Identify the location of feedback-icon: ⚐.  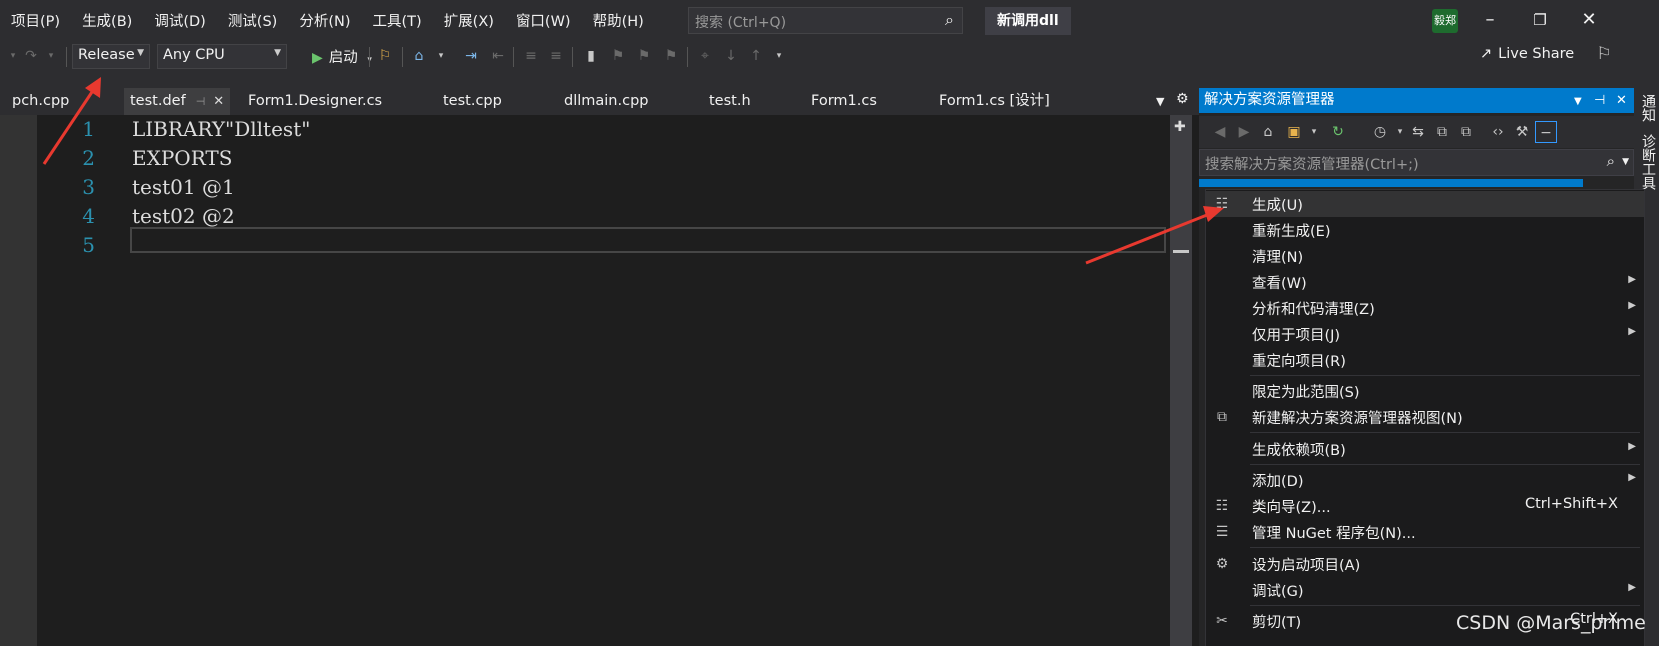
(1604, 54).